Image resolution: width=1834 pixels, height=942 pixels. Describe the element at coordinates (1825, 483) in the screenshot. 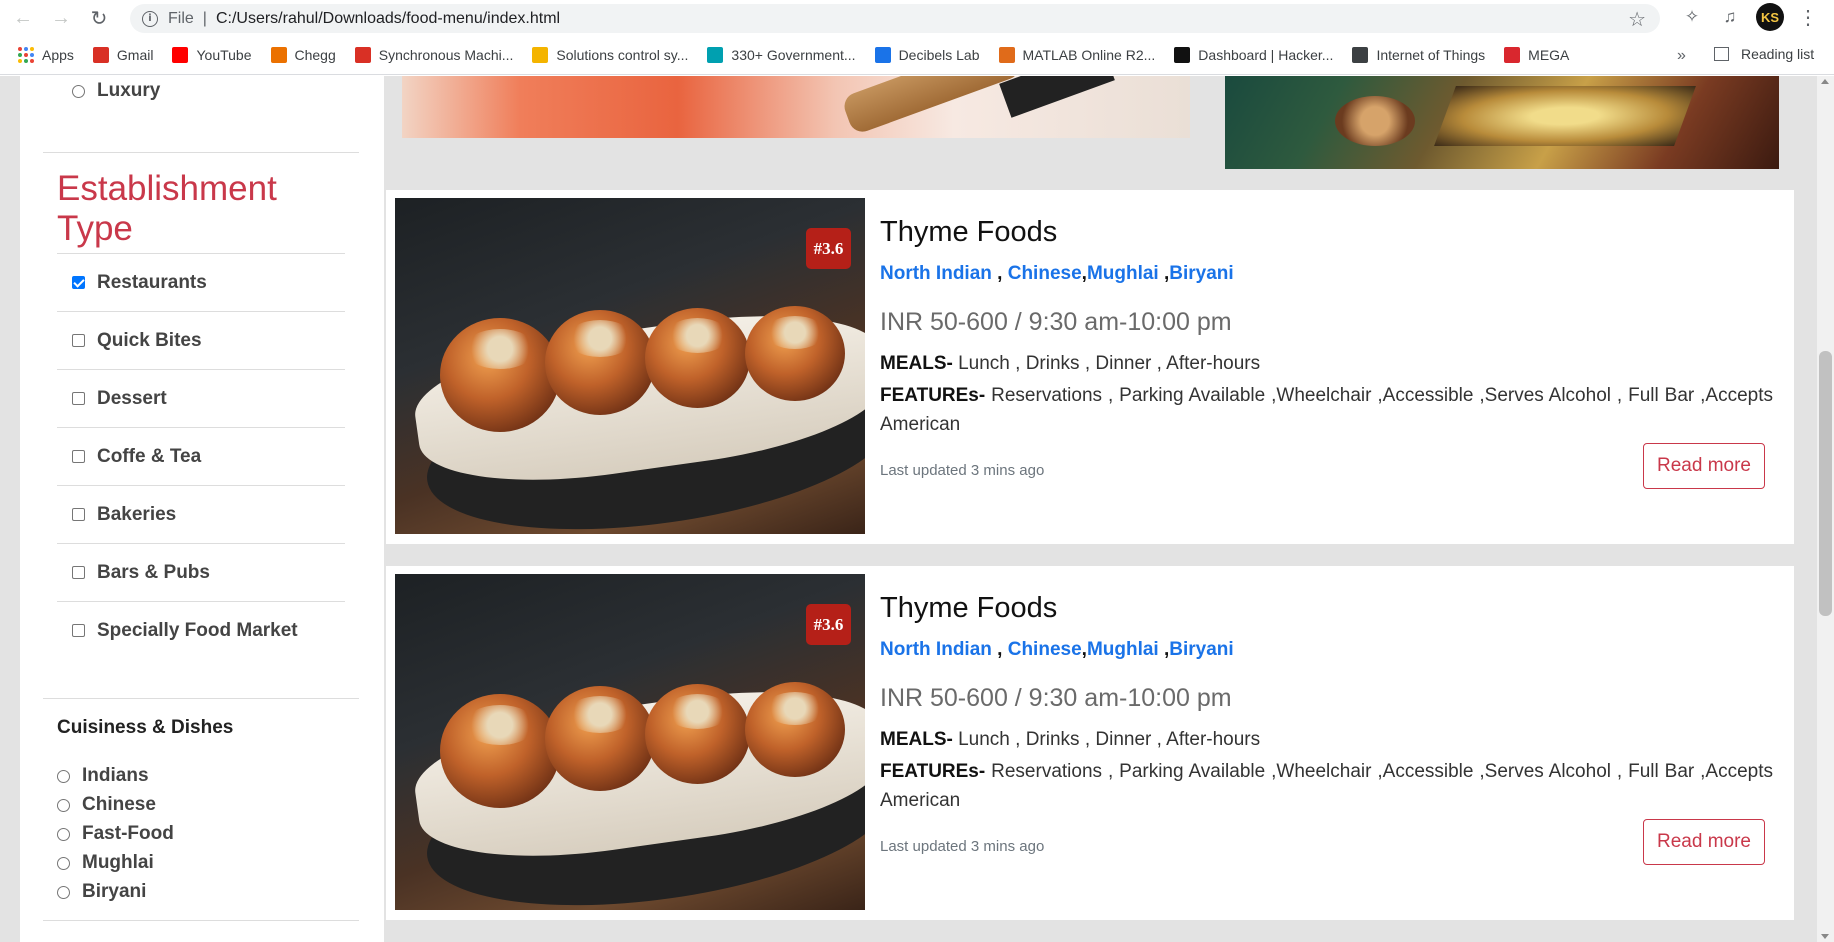

I see `scrollbar-thumb` at that location.